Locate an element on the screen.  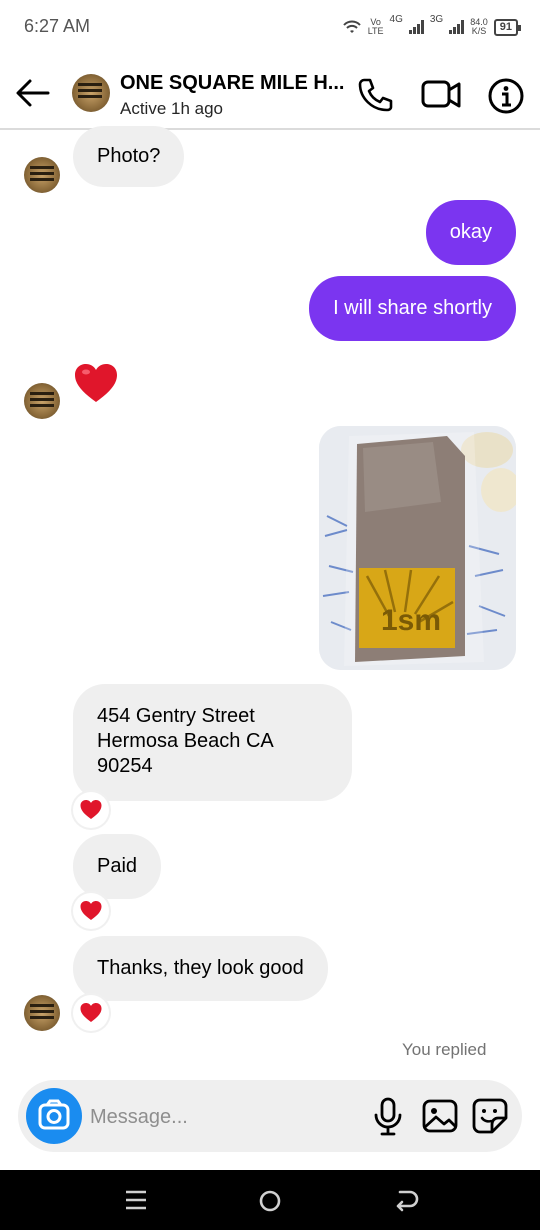
message-text: Thanks, they look good is located at coordinates (200, 968).